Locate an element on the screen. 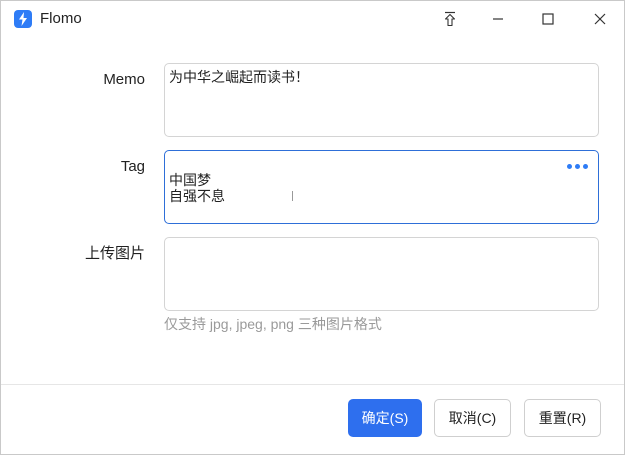  pin-on-top-button is located at coordinates (450, 19).